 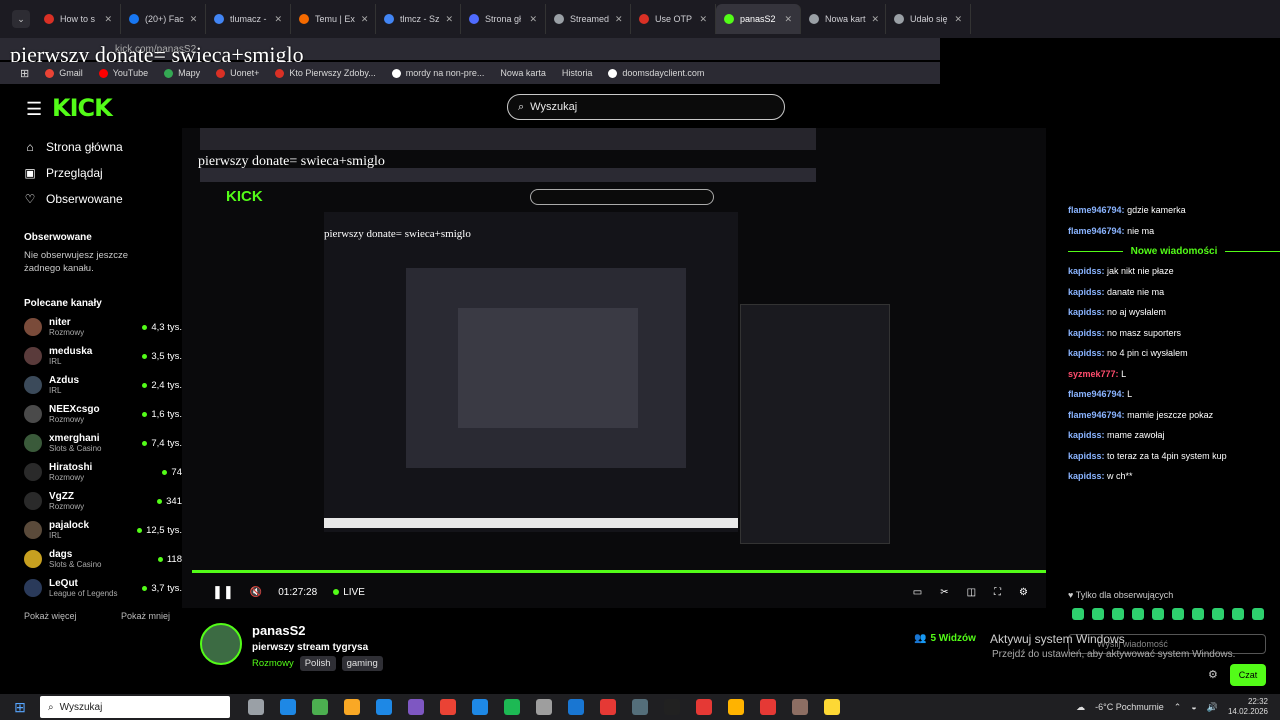 I want to click on video-progress-bar, so click(x=619, y=571).